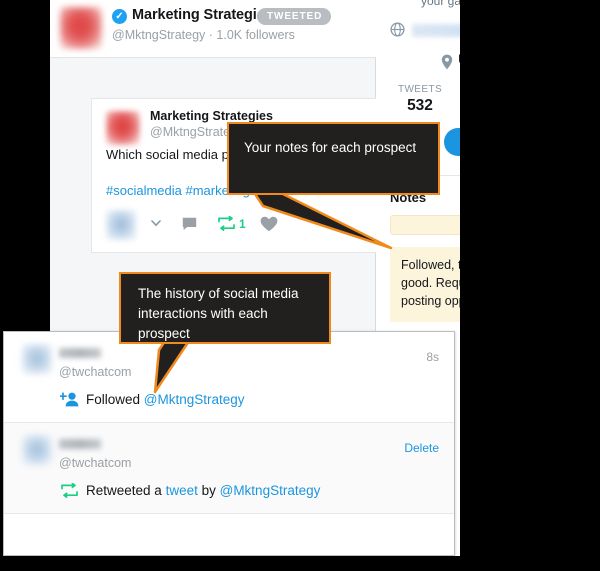 This screenshot has height=571, width=600. Describe the element at coordinates (81, 28) in the screenshot. I see `profile-avatar-icon` at that location.